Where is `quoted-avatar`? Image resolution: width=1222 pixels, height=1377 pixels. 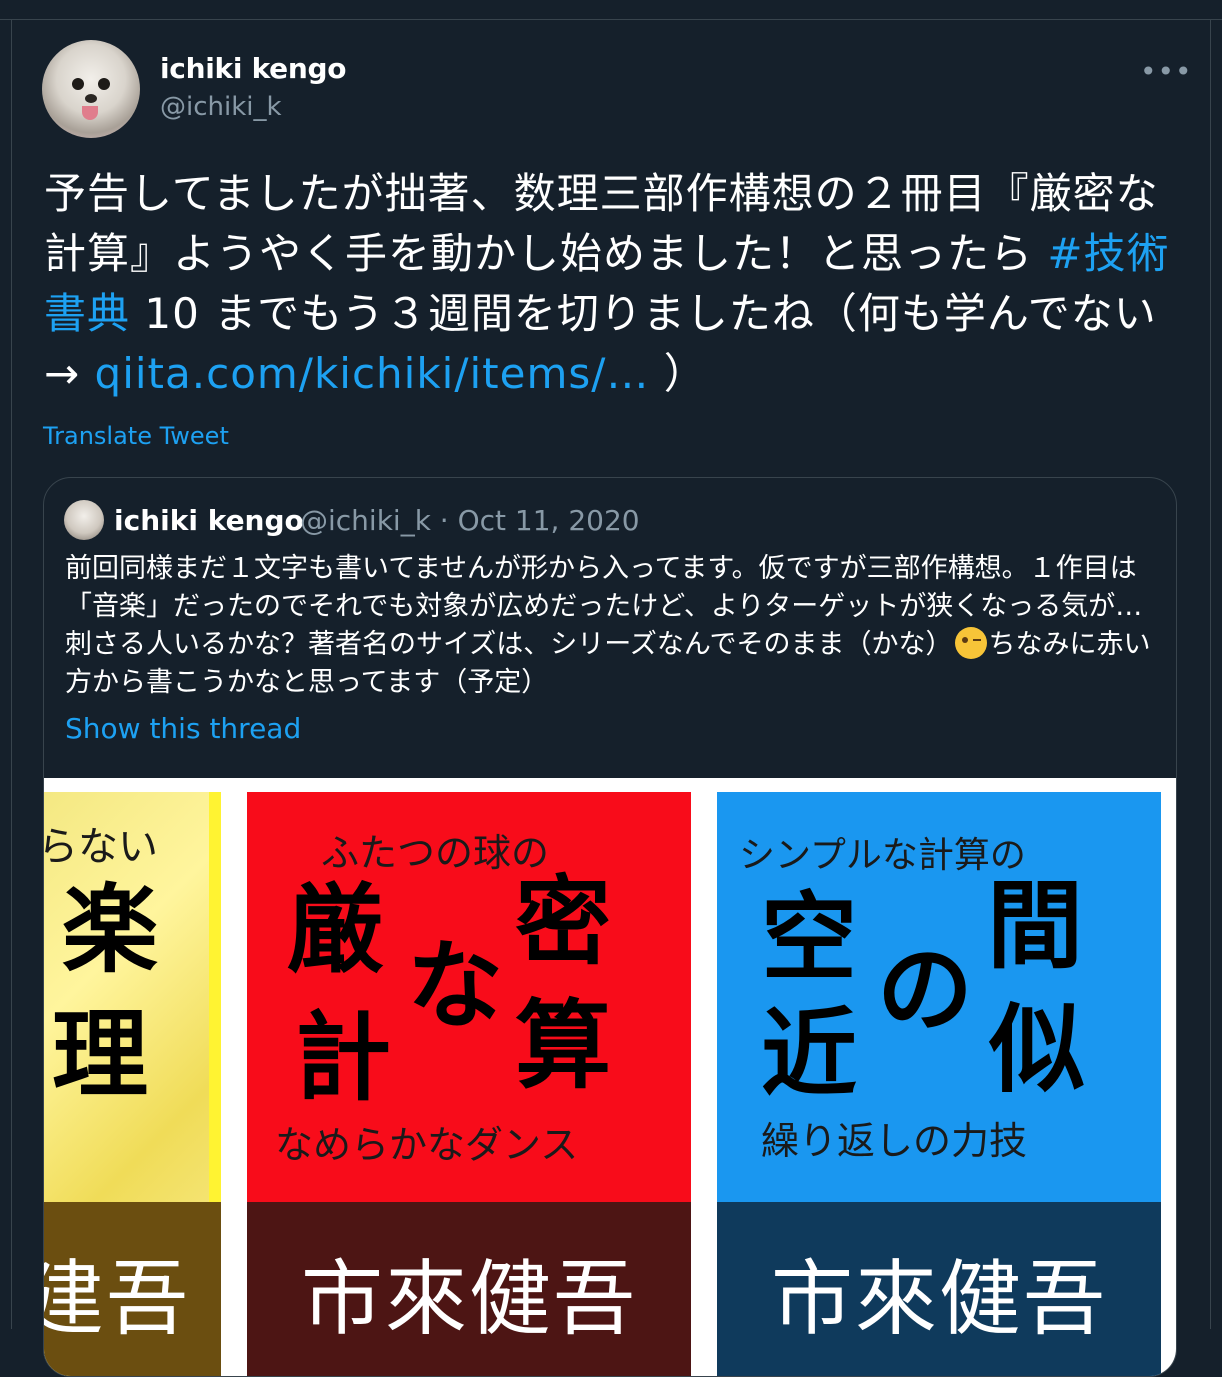 quoted-avatar is located at coordinates (84, 520).